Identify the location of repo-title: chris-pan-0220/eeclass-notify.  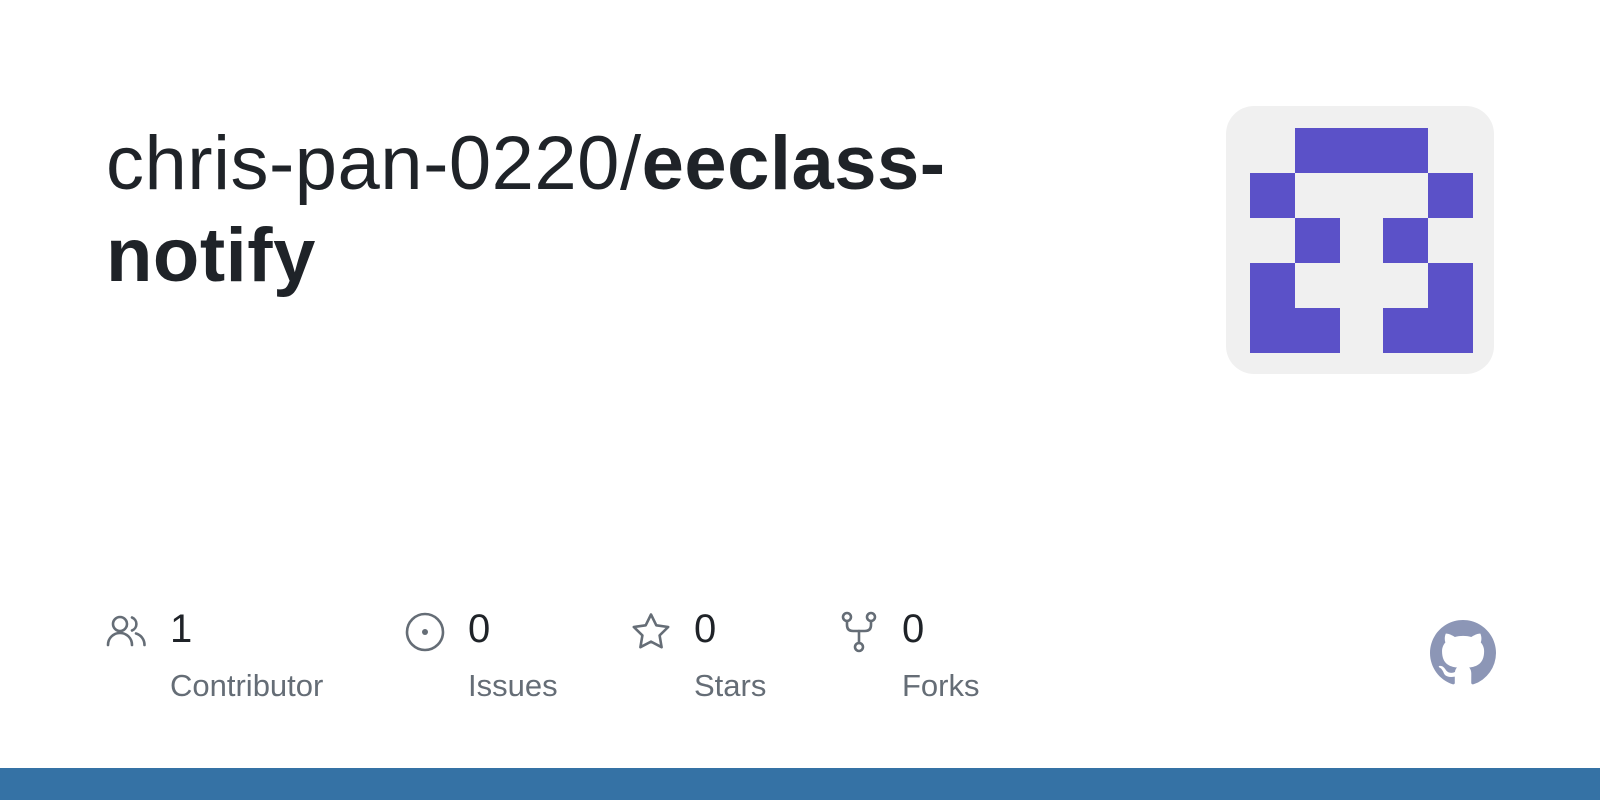
(611, 210).